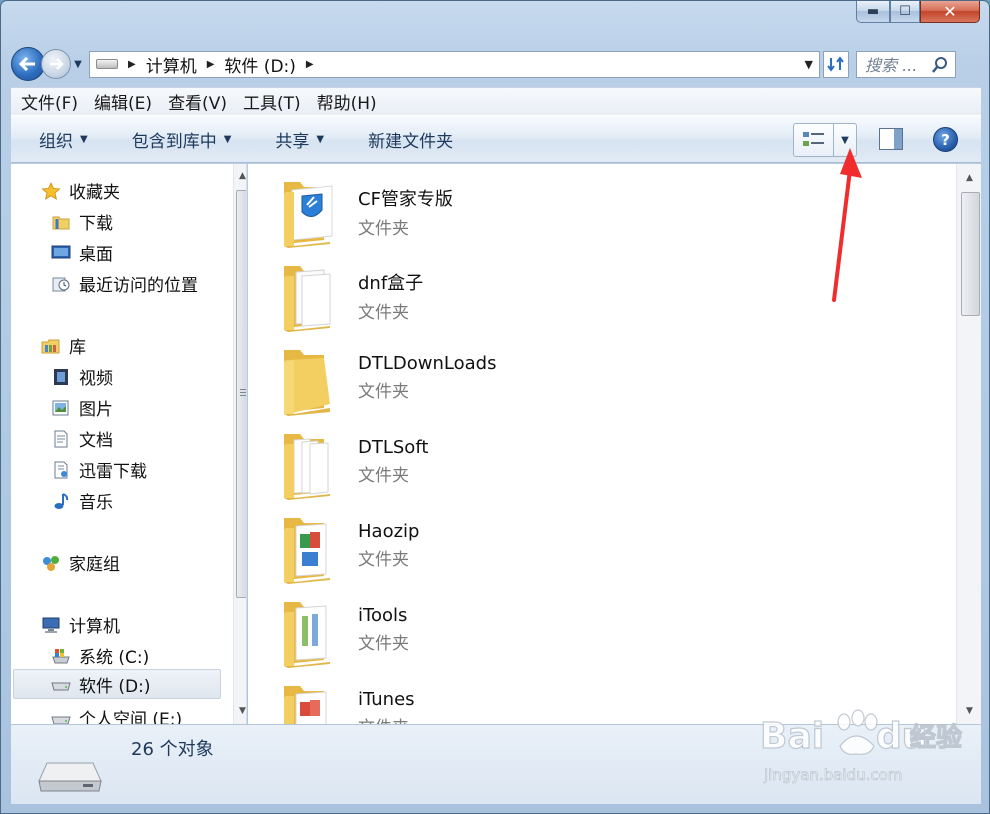 The width and height of the screenshot is (990, 814). I want to click on menu-tools: 工具(T), so click(272, 101).